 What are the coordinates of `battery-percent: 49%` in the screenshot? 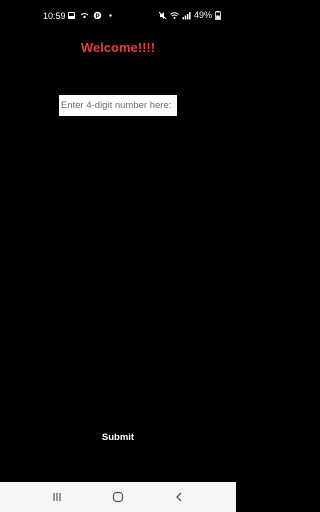 It's located at (202, 15).